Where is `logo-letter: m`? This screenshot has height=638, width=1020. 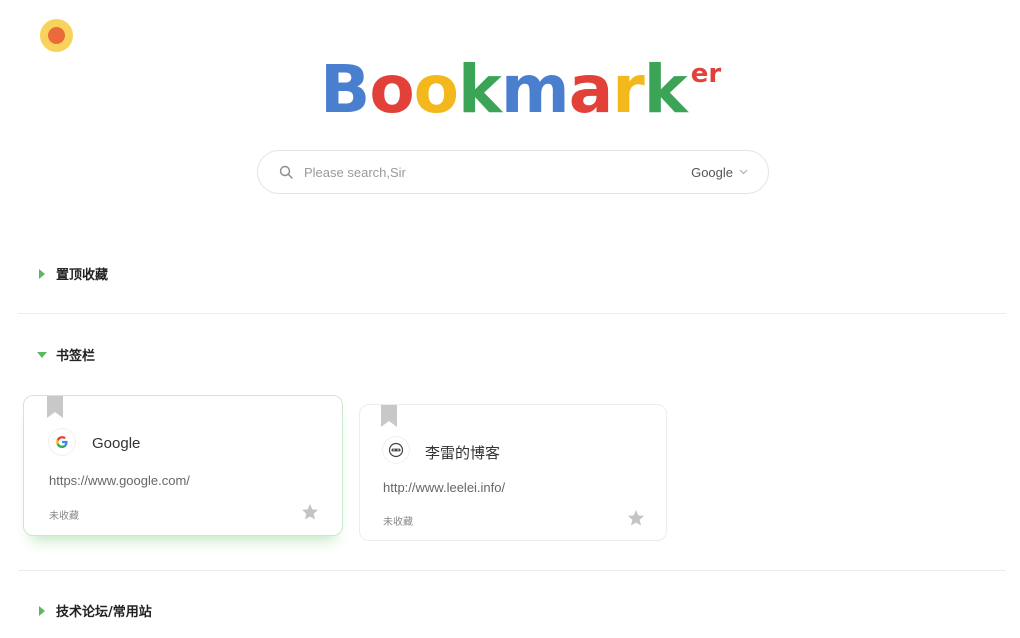 logo-letter: m is located at coordinates (535, 89).